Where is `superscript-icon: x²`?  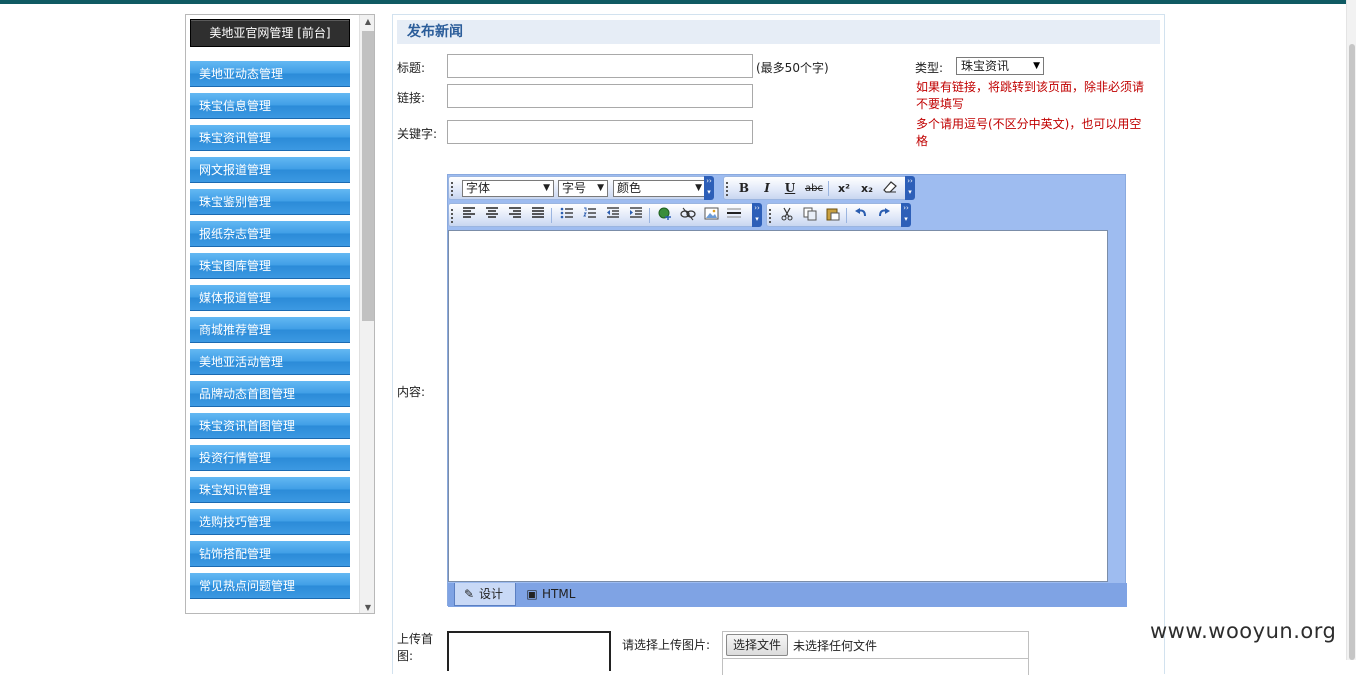 superscript-icon: x² is located at coordinates (844, 188).